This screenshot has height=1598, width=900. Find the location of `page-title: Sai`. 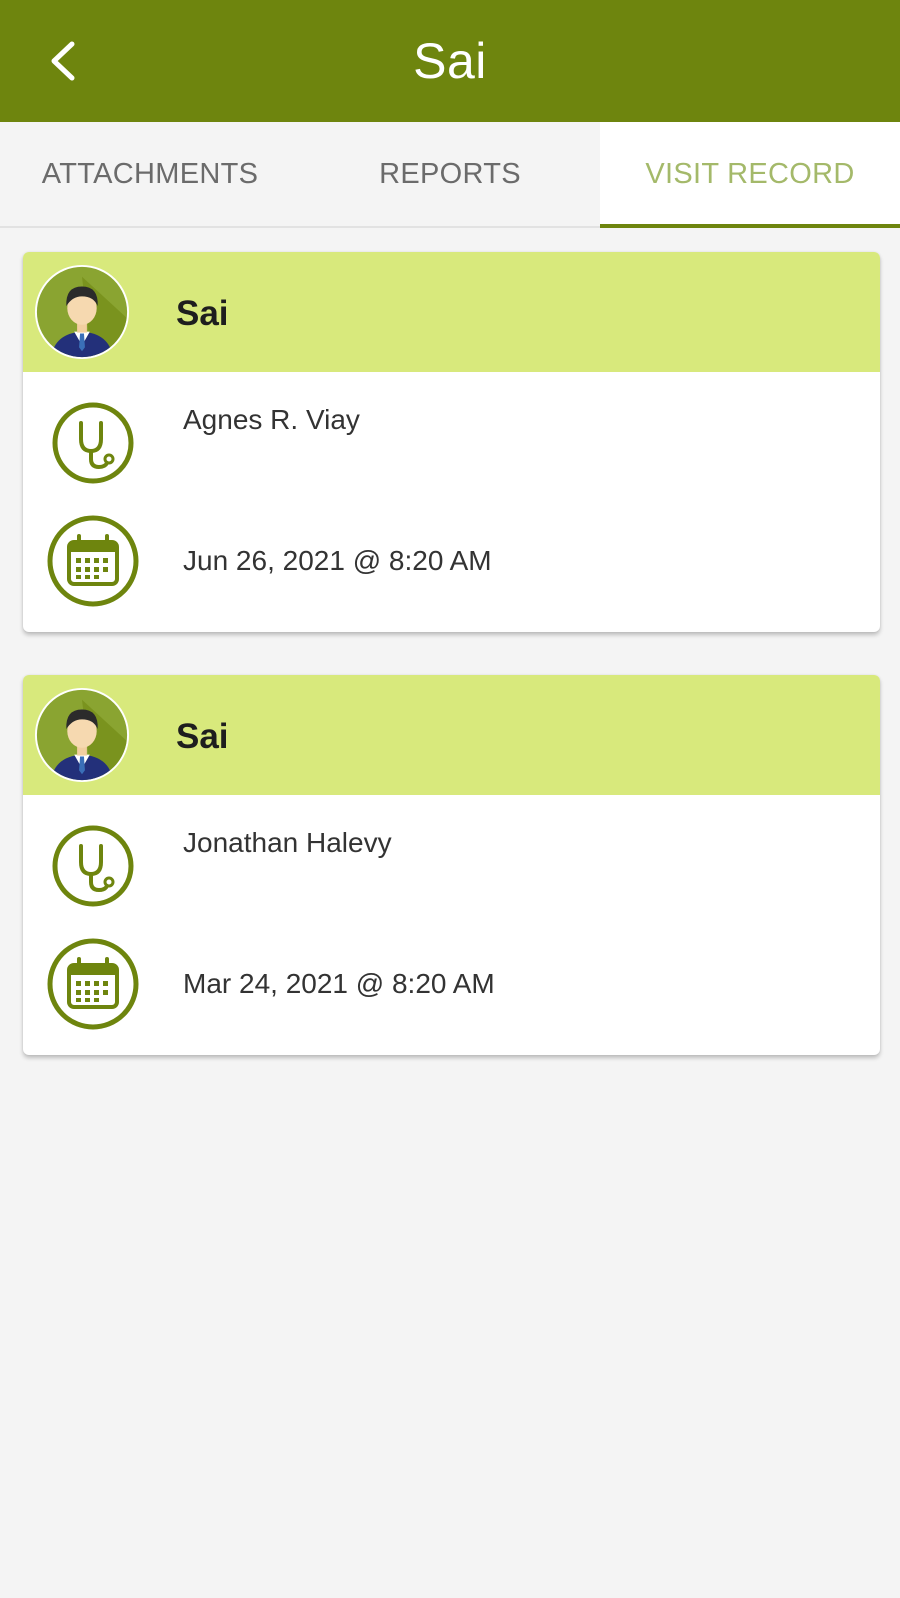

page-title: Sai is located at coordinates (450, 61).